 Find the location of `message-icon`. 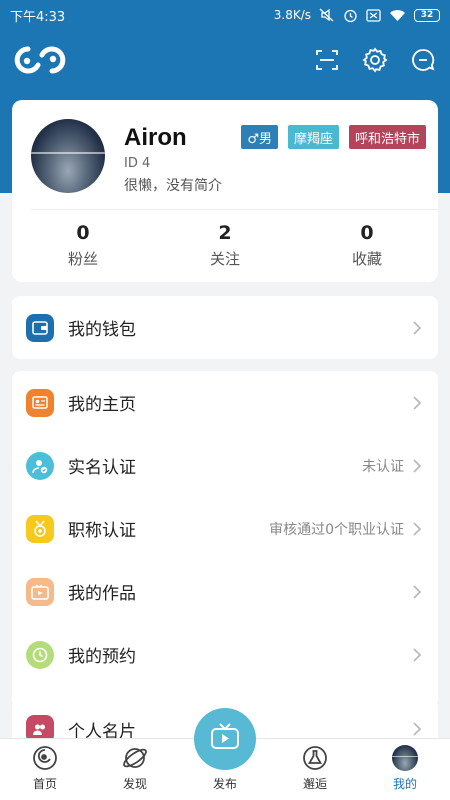

message-icon is located at coordinates (423, 60).